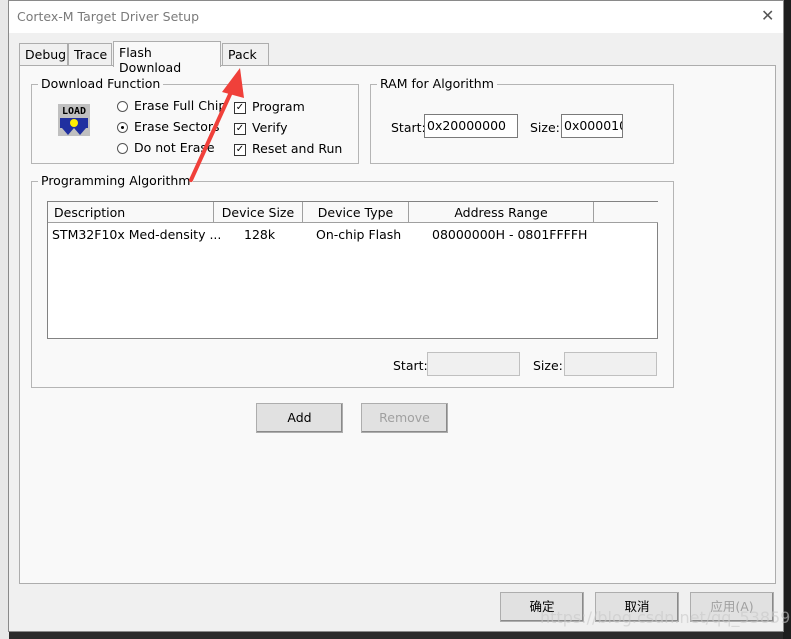  I want to click on annotation-arrow-icon, so click(216, 125).